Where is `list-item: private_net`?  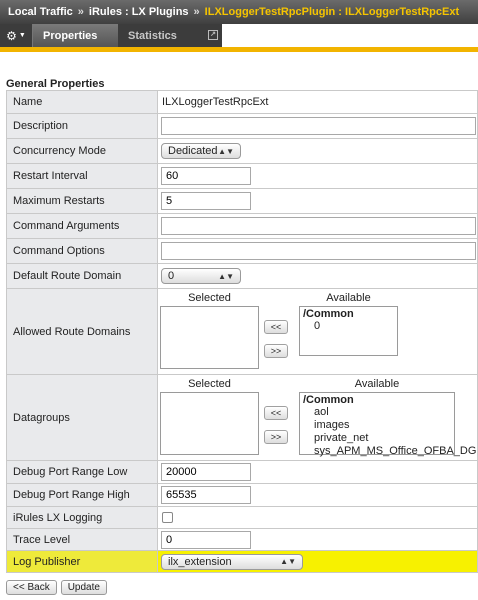 list-item: private_net is located at coordinates (377, 438).